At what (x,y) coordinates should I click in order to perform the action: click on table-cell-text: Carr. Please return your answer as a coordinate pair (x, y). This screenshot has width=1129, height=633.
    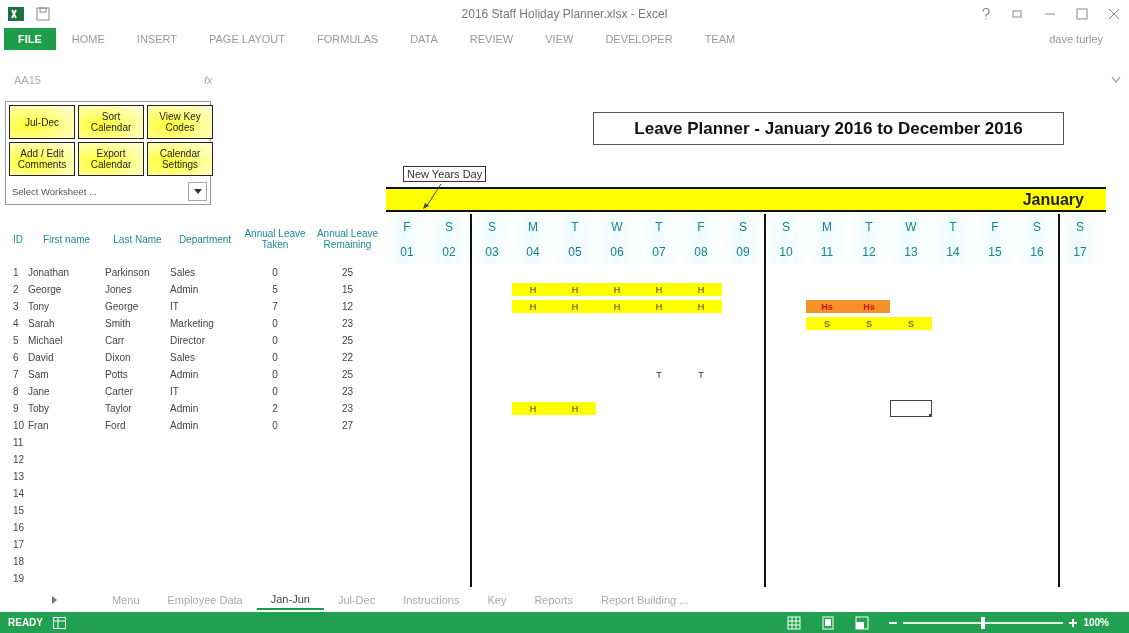
    Looking at the image, I should click on (115, 341).